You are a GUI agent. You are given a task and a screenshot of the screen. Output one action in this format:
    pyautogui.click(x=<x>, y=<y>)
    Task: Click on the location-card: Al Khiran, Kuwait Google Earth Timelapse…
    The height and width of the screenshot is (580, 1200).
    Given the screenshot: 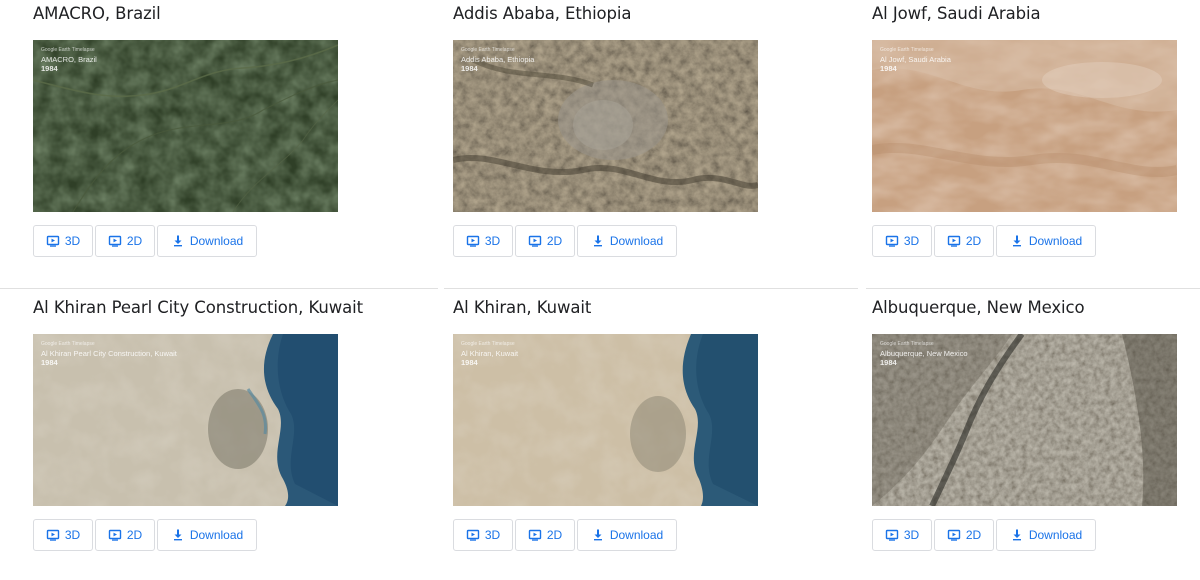 What is the action you would take?
    pyautogui.click(x=633, y=424)
    